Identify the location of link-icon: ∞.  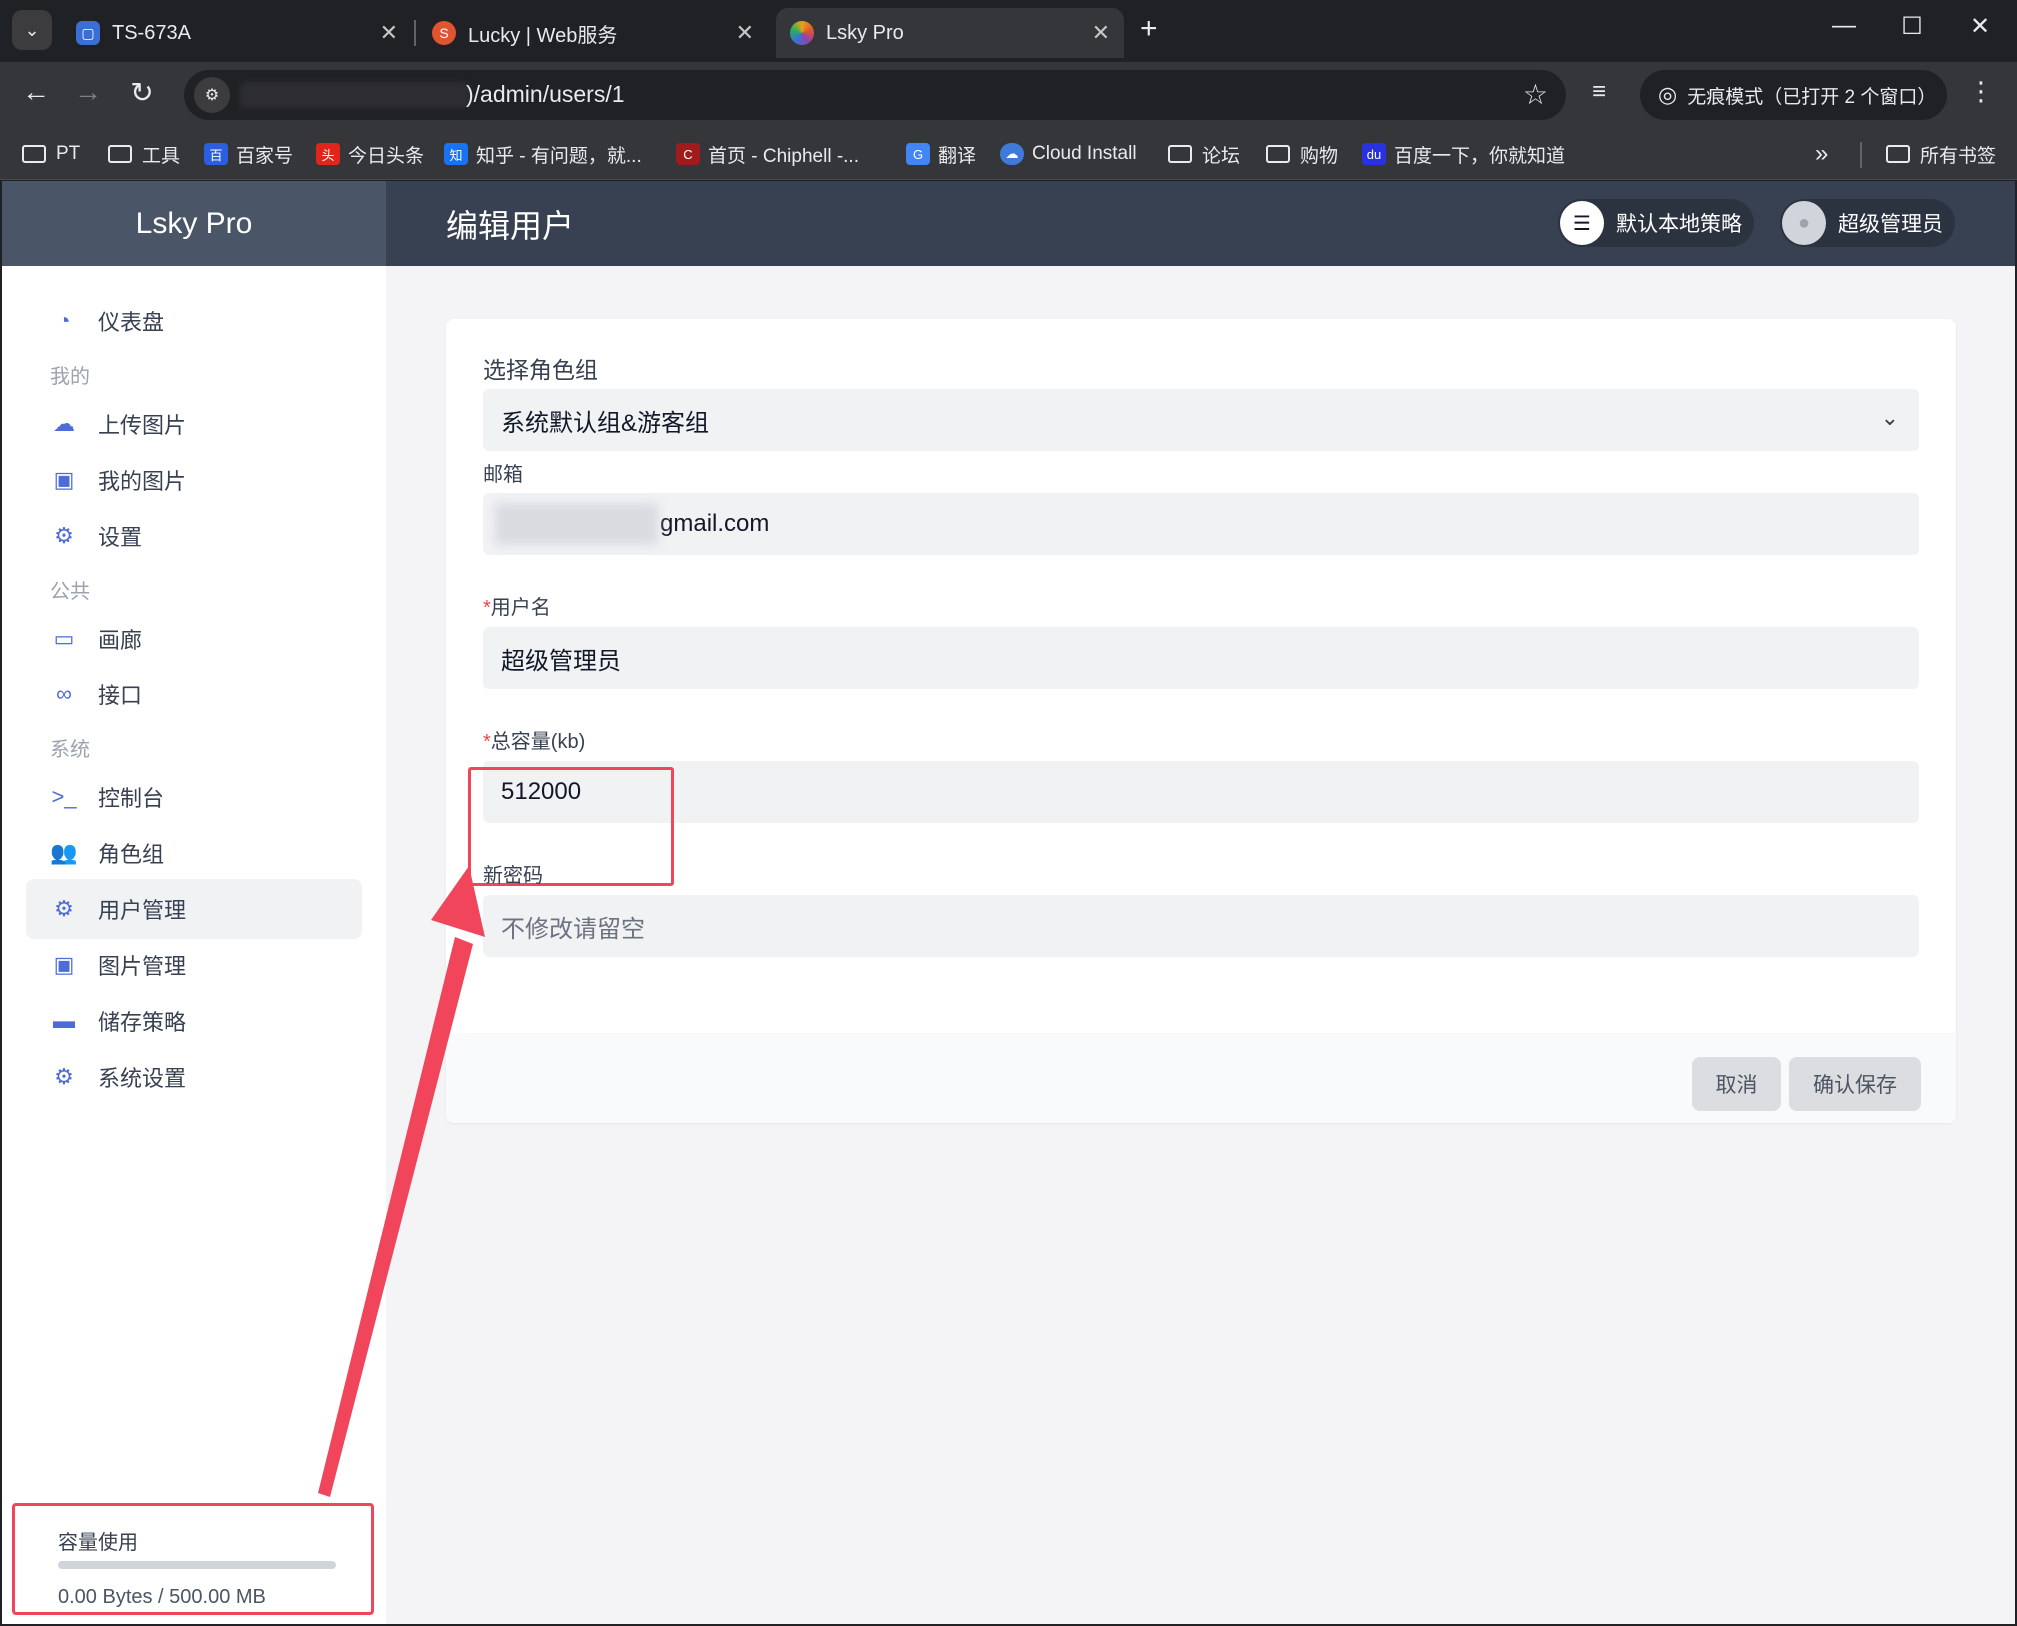
(64, 693).